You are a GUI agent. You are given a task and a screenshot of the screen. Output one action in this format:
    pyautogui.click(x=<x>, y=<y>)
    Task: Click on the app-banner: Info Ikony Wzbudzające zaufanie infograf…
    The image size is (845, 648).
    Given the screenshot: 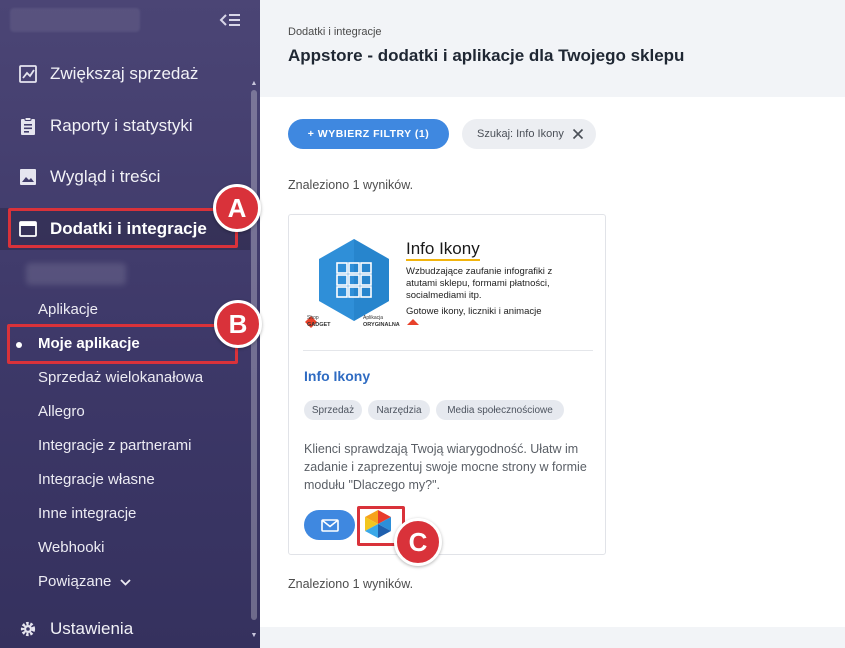 What is the action you would take?
    pyautogui.click(x=448, y=281)
    